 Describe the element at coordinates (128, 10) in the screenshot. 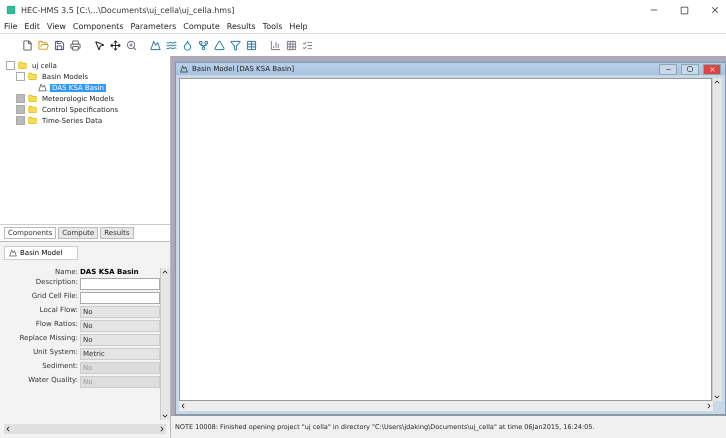

I see `window-title: HEC-HMS 3.5 [C:\...\Documents\uj_cella\uj_cella.hms]` at that location.